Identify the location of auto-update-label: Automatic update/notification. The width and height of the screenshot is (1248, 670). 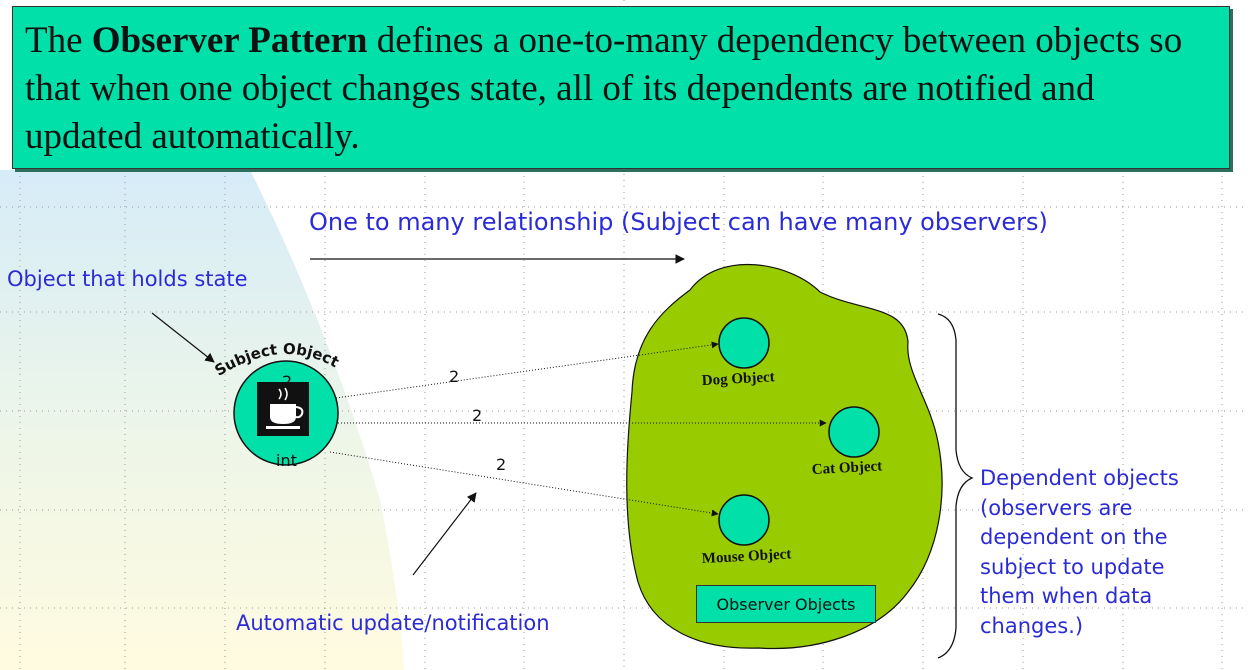
(393, 623).